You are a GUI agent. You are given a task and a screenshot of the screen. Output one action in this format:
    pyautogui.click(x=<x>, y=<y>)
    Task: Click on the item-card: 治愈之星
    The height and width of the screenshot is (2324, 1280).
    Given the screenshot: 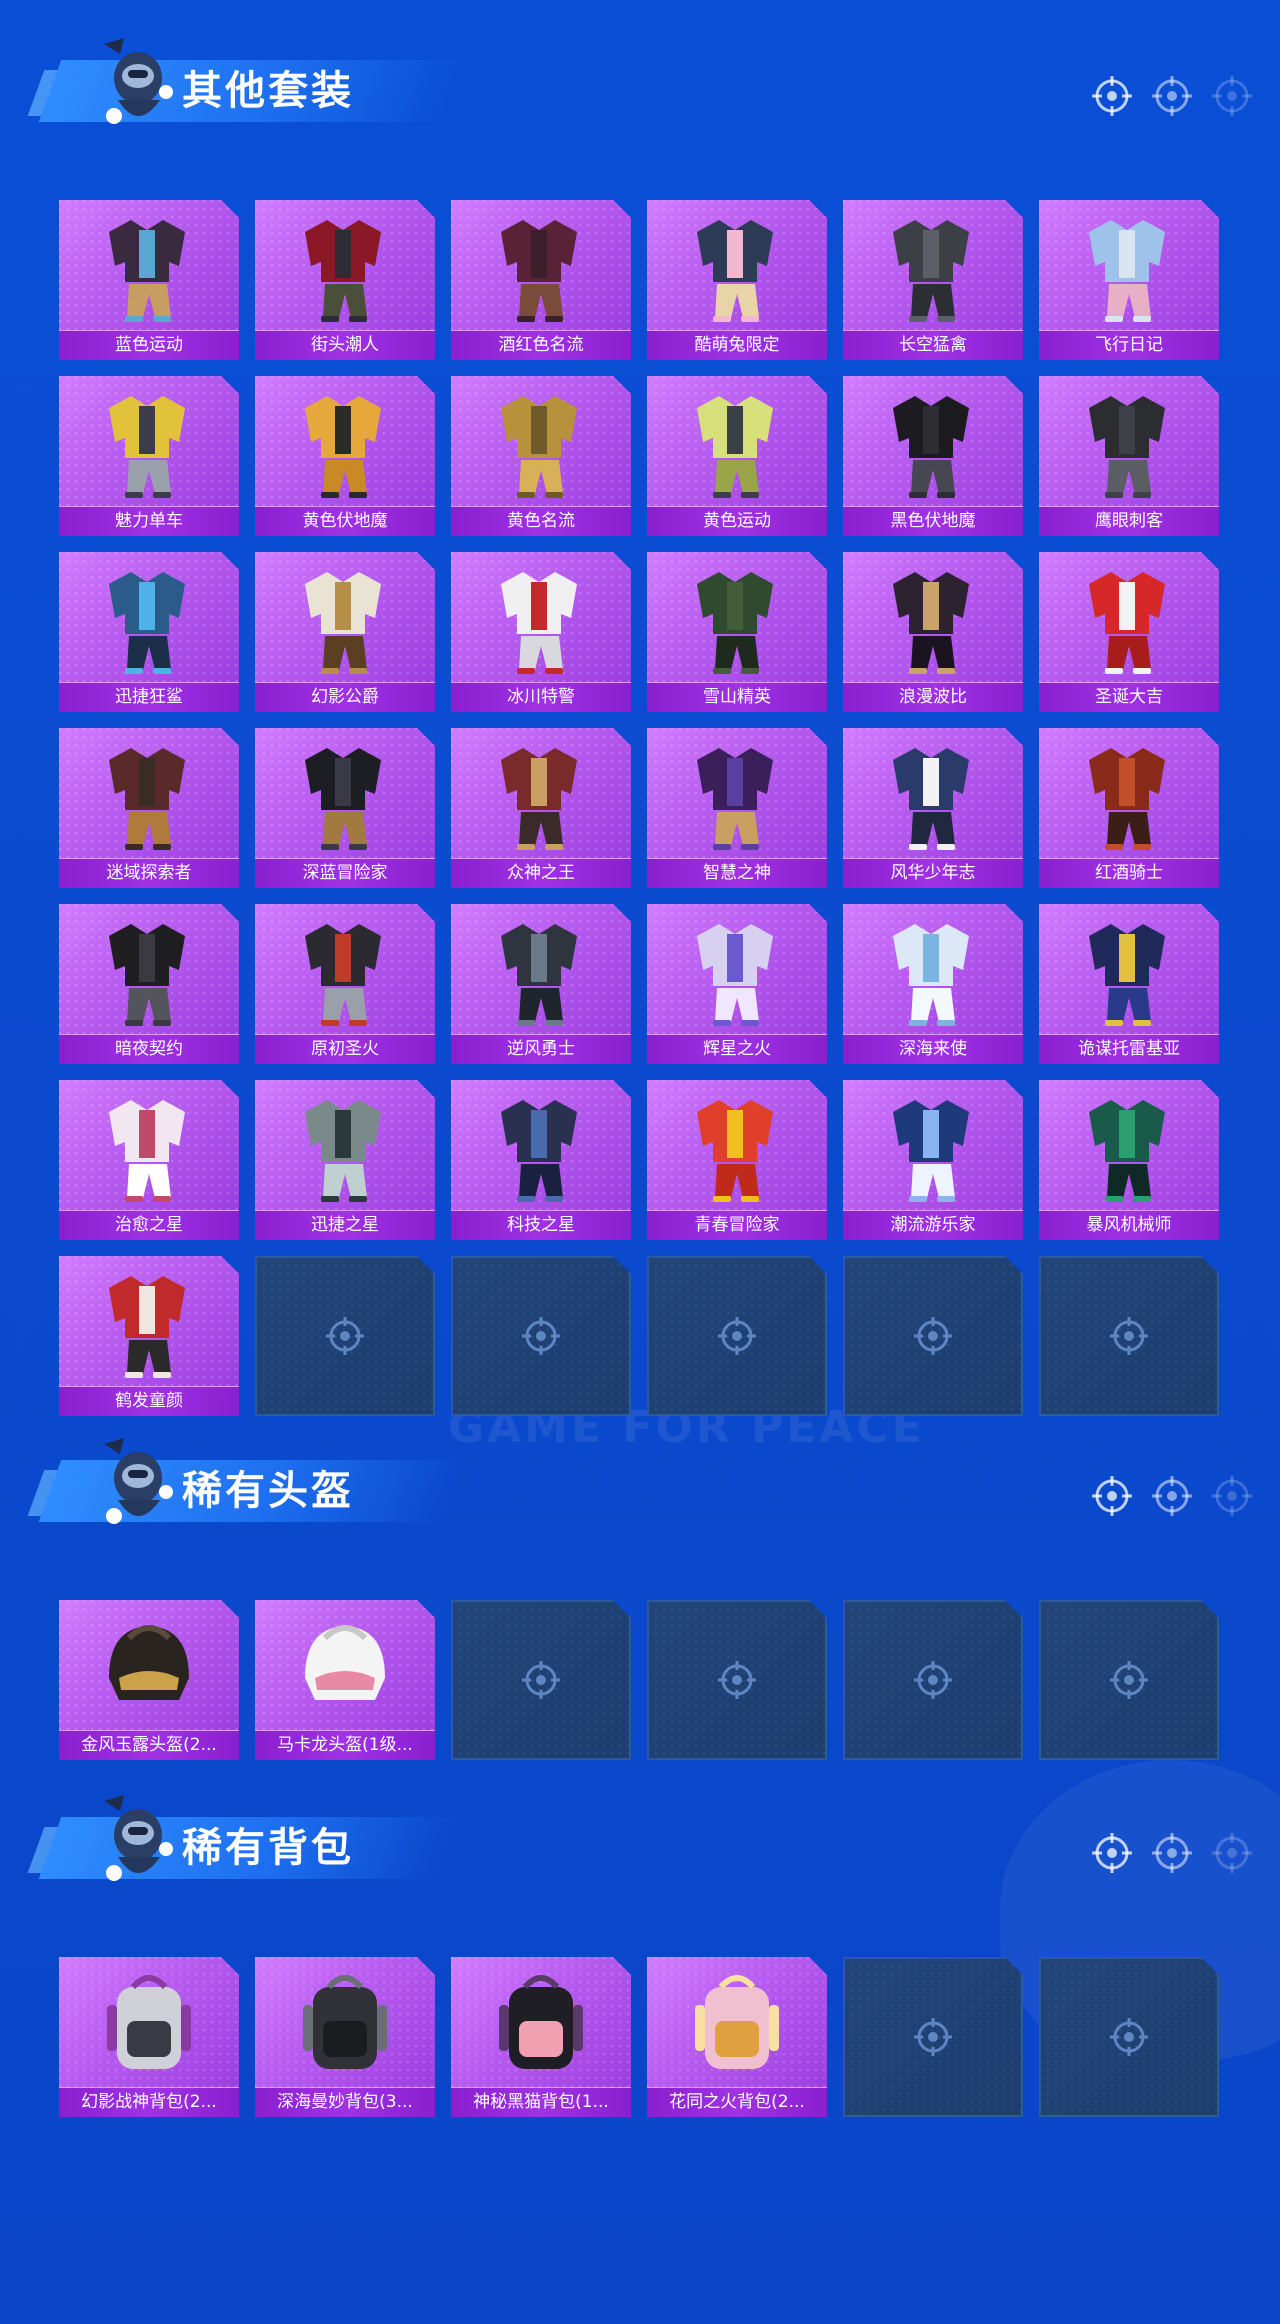 What is the action you would take?
    pyautogui.click(x=149, y=1160)
    